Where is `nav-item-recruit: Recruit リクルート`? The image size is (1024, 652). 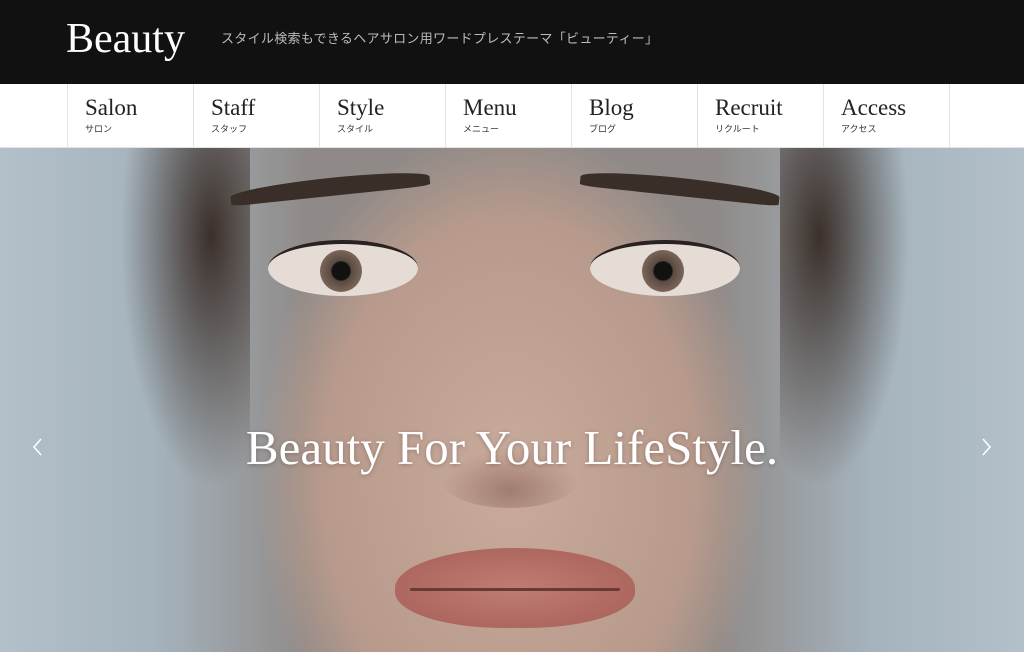 nav-item-recruit: Recruit リクルート is located at coordinates (761, 115).